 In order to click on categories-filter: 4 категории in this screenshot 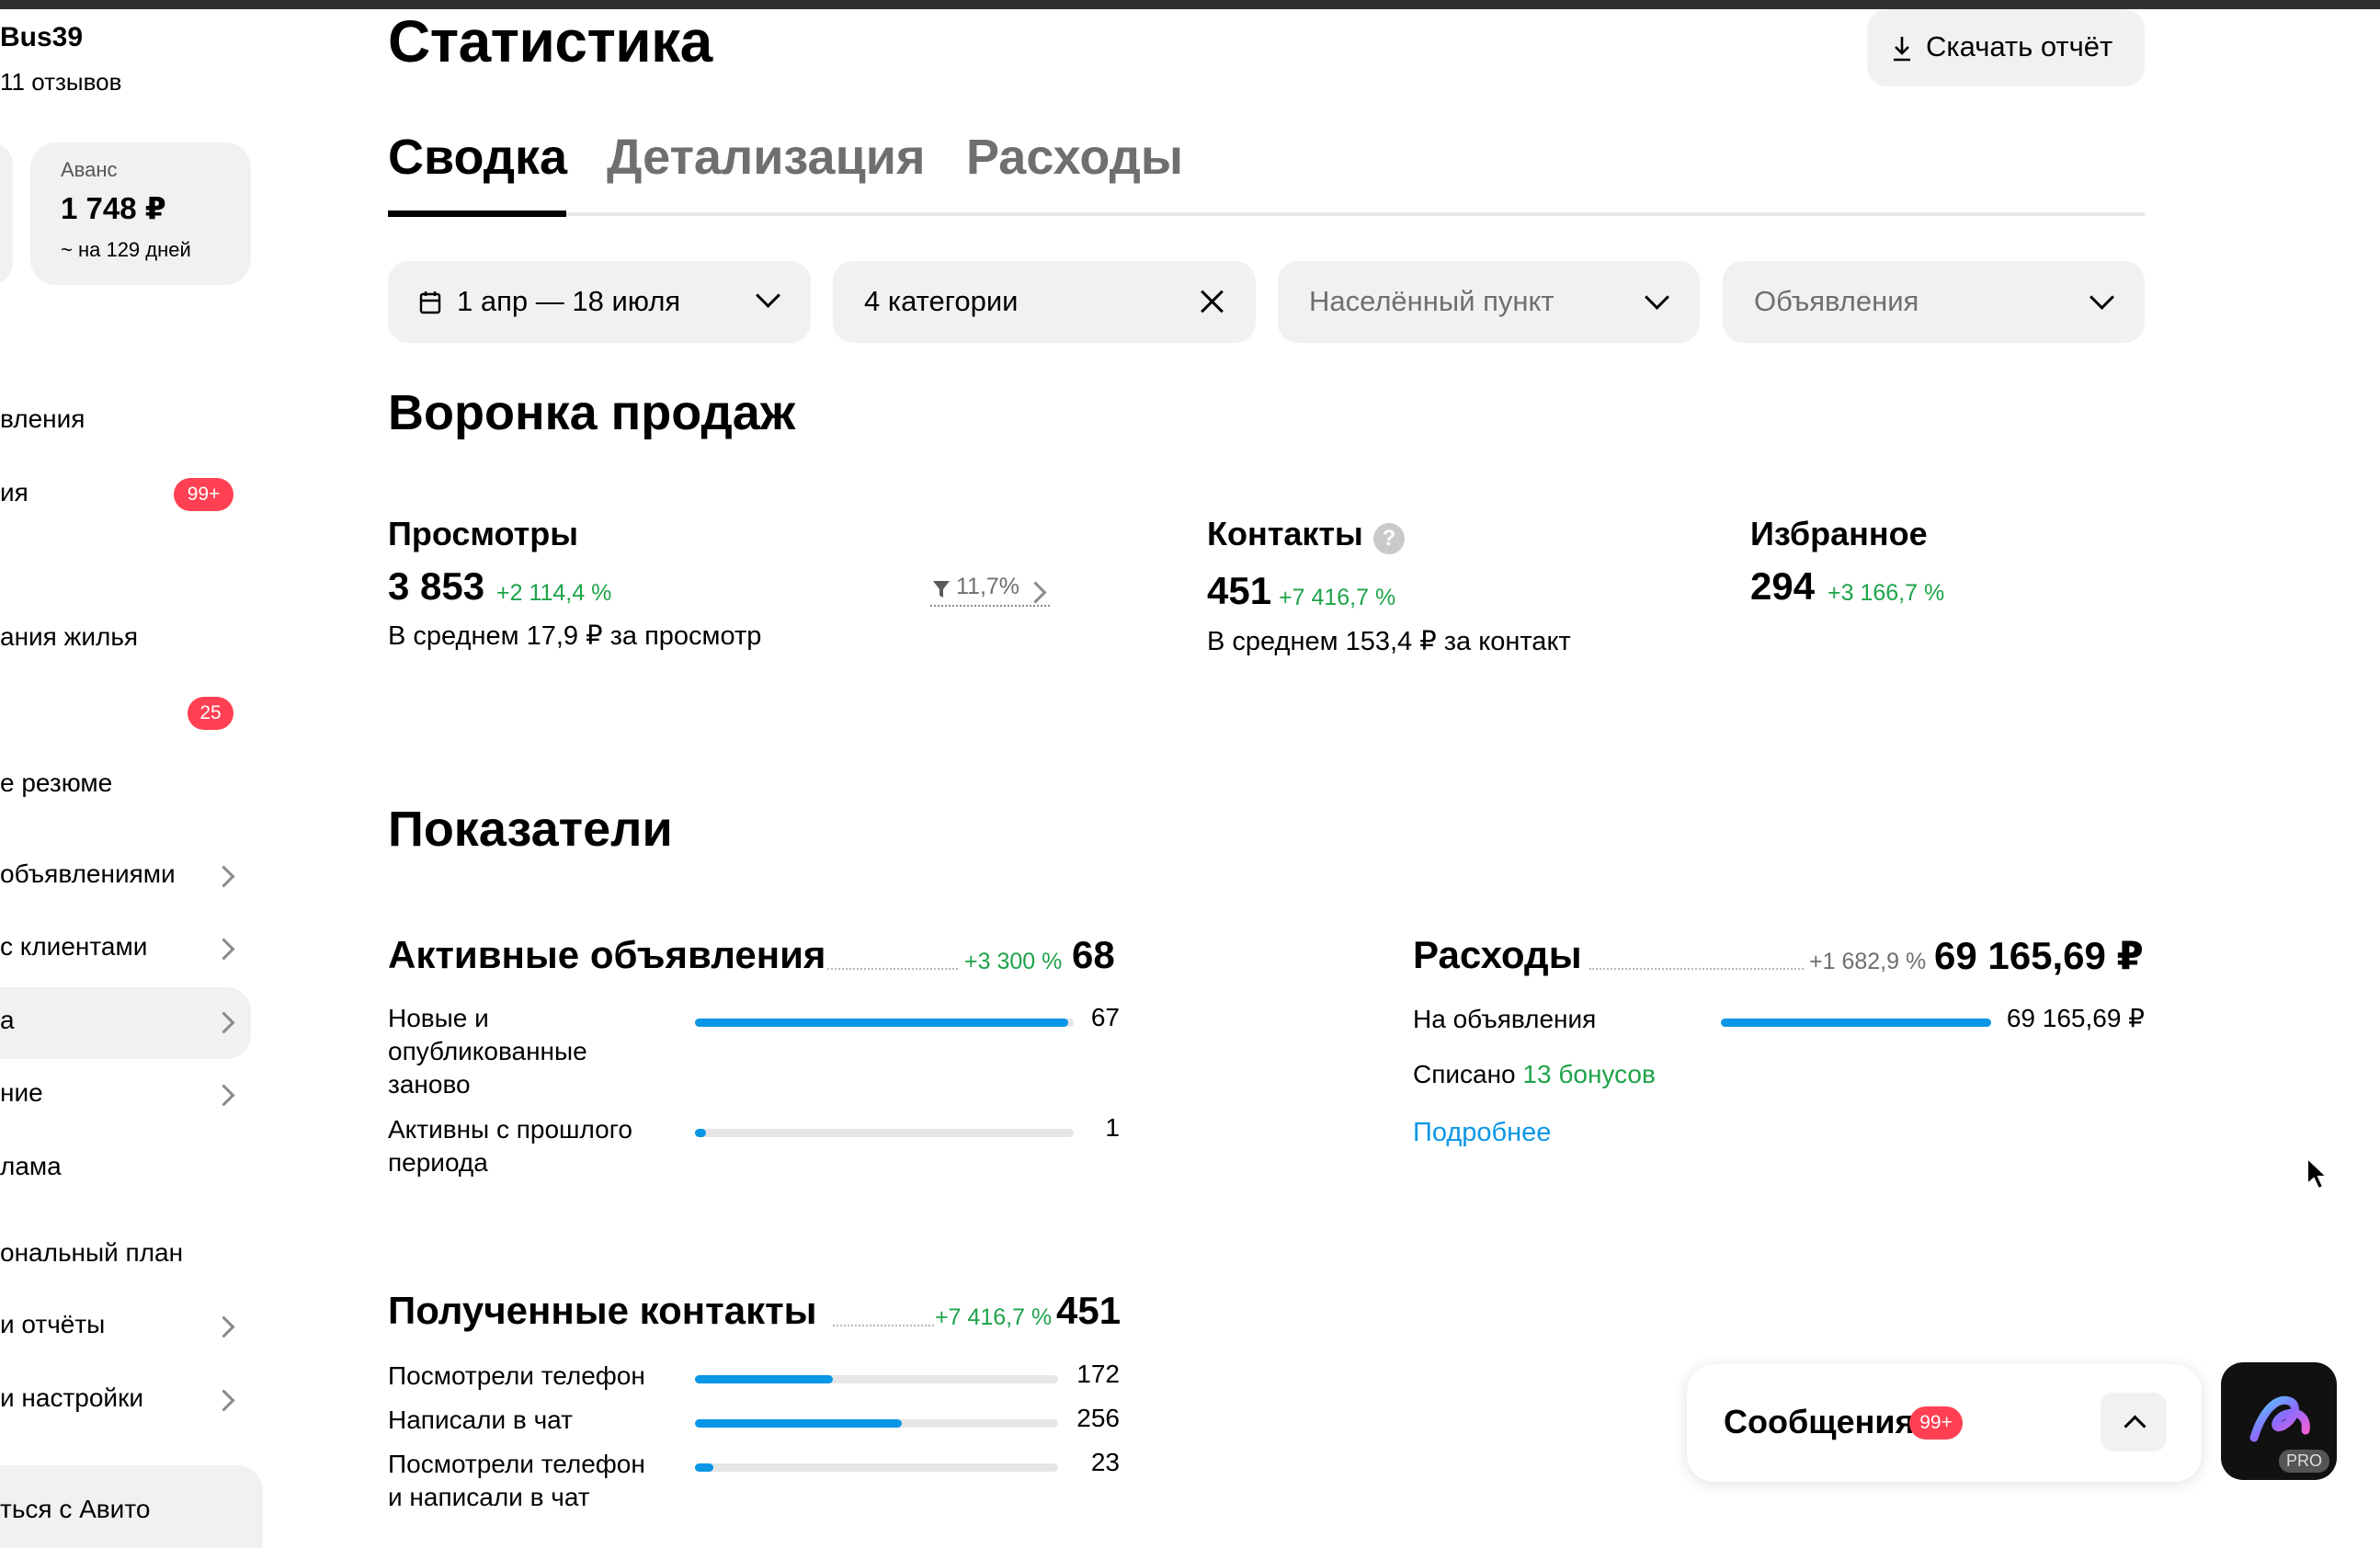, I will do `click(1044, 302)`.